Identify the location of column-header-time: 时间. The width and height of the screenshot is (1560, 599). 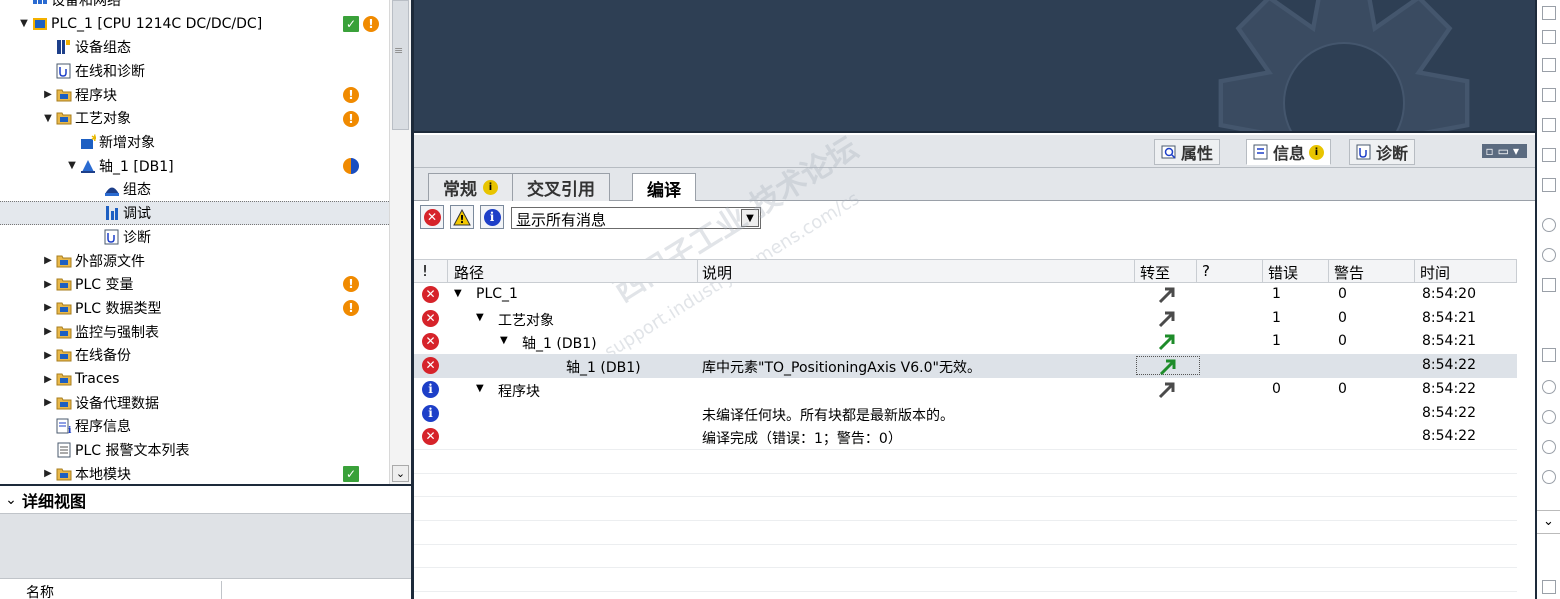
(1435, 272).